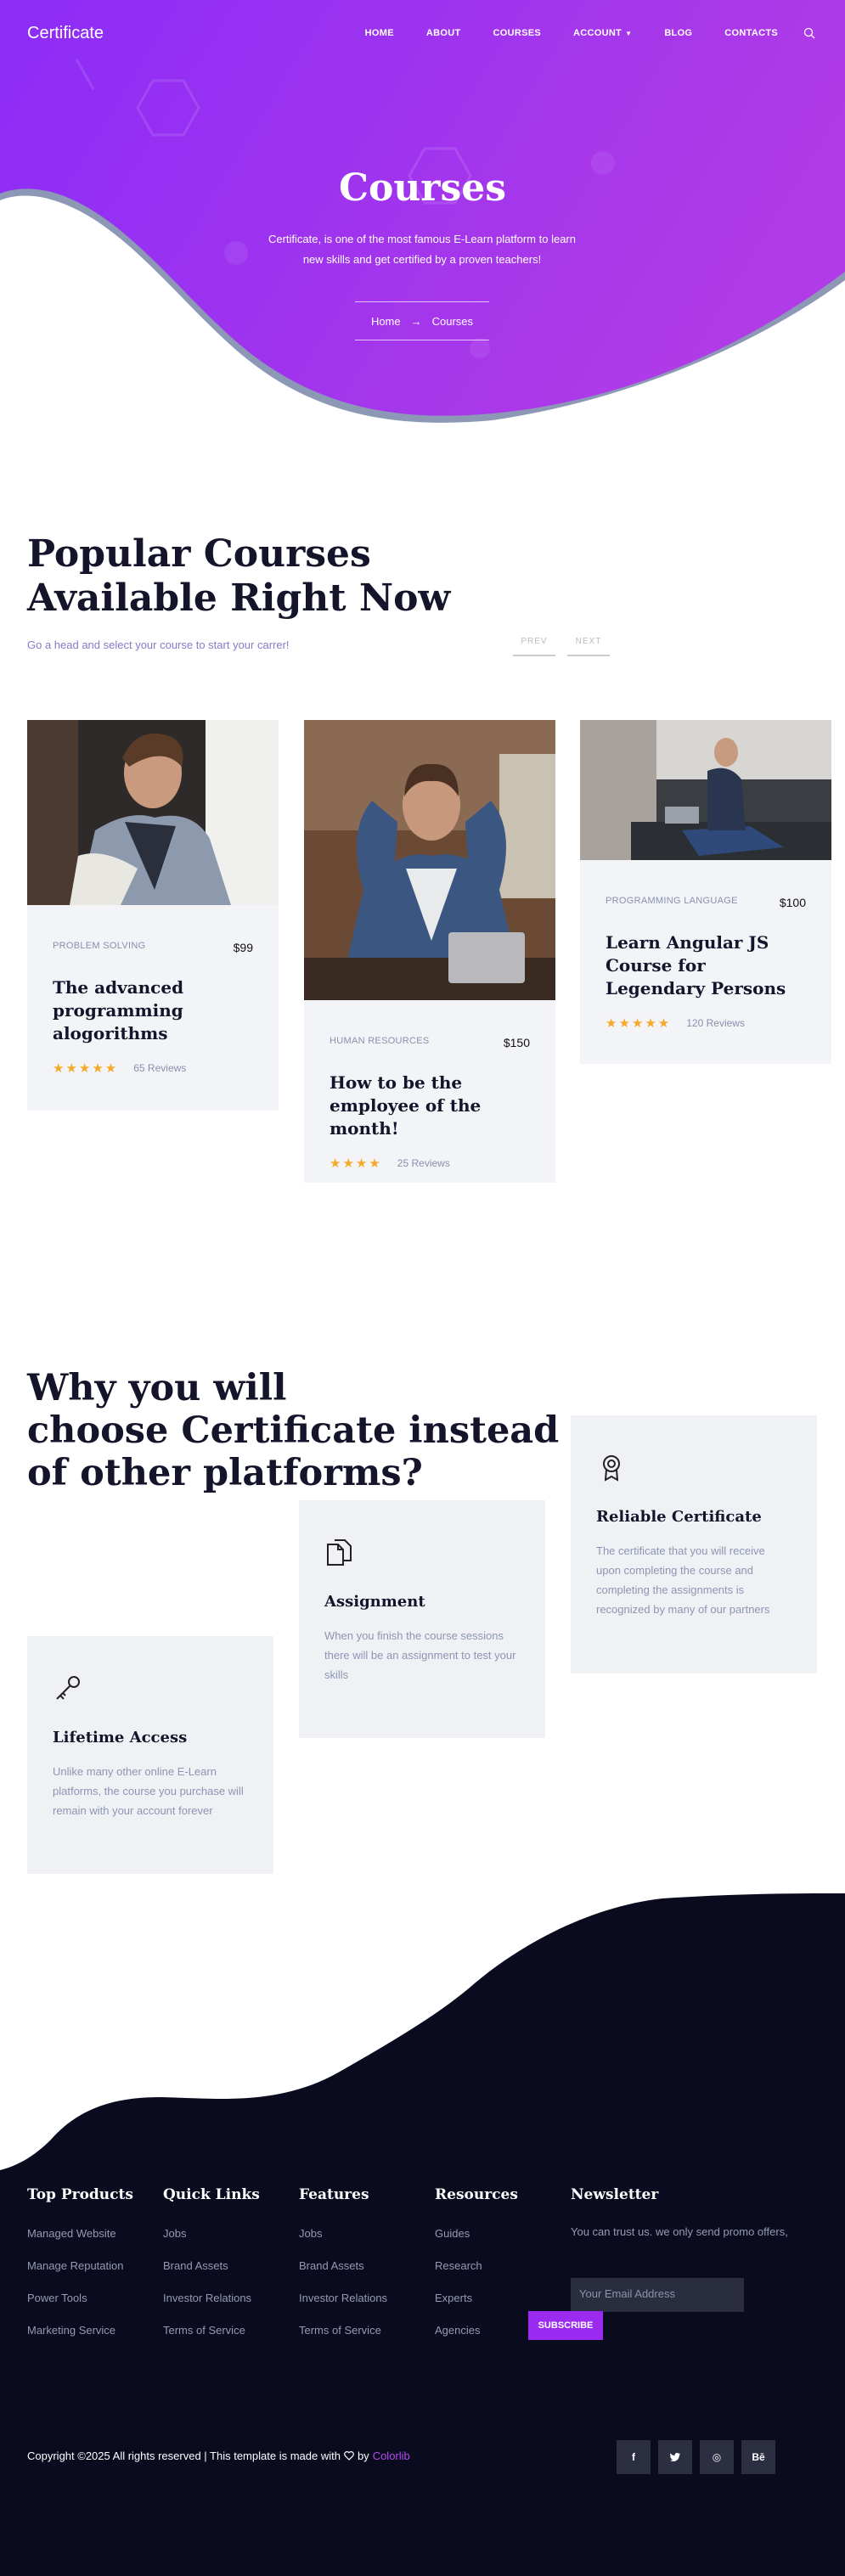  Describe the element at coordinates (80, 2243) in the screenshot. I see `footer-link: Managed Website` at that location.